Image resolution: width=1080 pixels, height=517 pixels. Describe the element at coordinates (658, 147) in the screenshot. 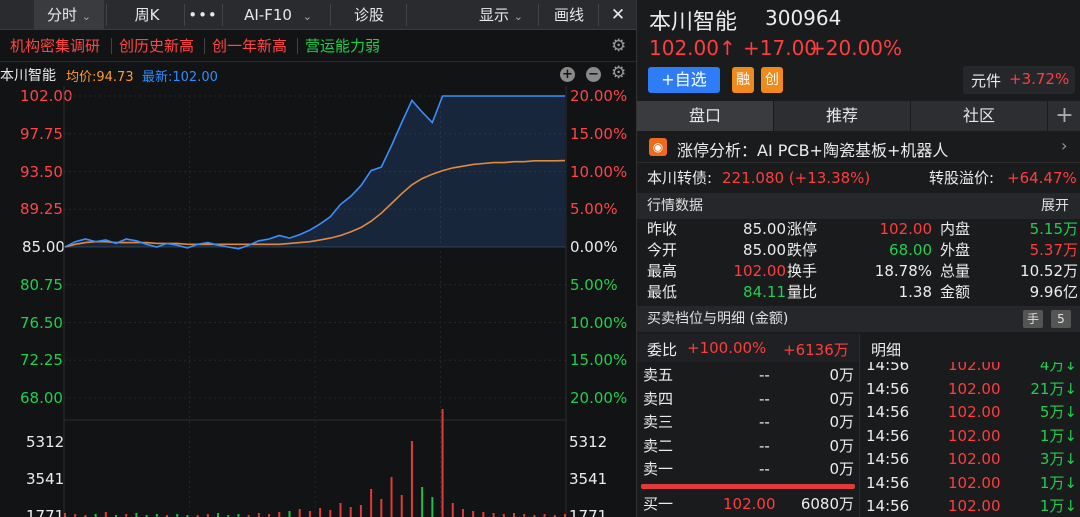

I see `fire-icon: ◉` at that location.